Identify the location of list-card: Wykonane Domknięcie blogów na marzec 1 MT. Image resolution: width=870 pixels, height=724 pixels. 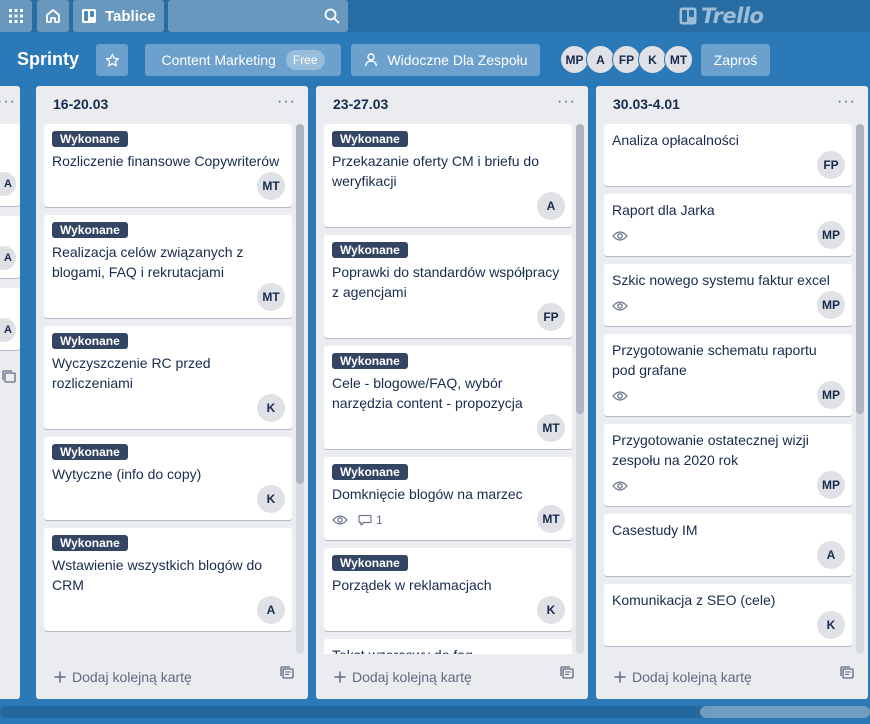
(448, 498).